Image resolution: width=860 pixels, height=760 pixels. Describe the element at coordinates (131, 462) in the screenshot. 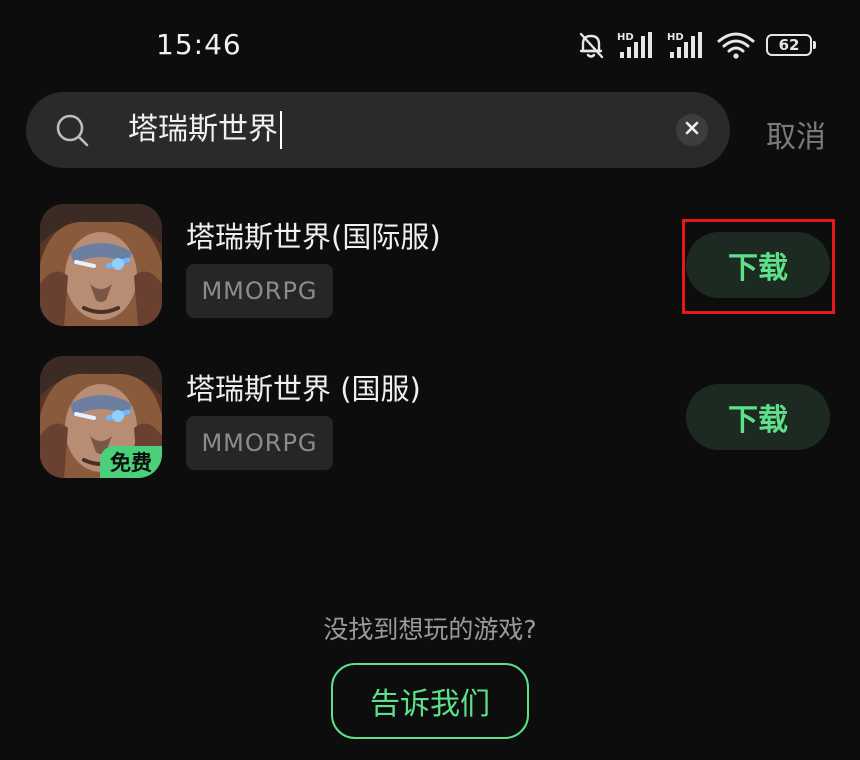

I see `free-badge: 免费` at that location.